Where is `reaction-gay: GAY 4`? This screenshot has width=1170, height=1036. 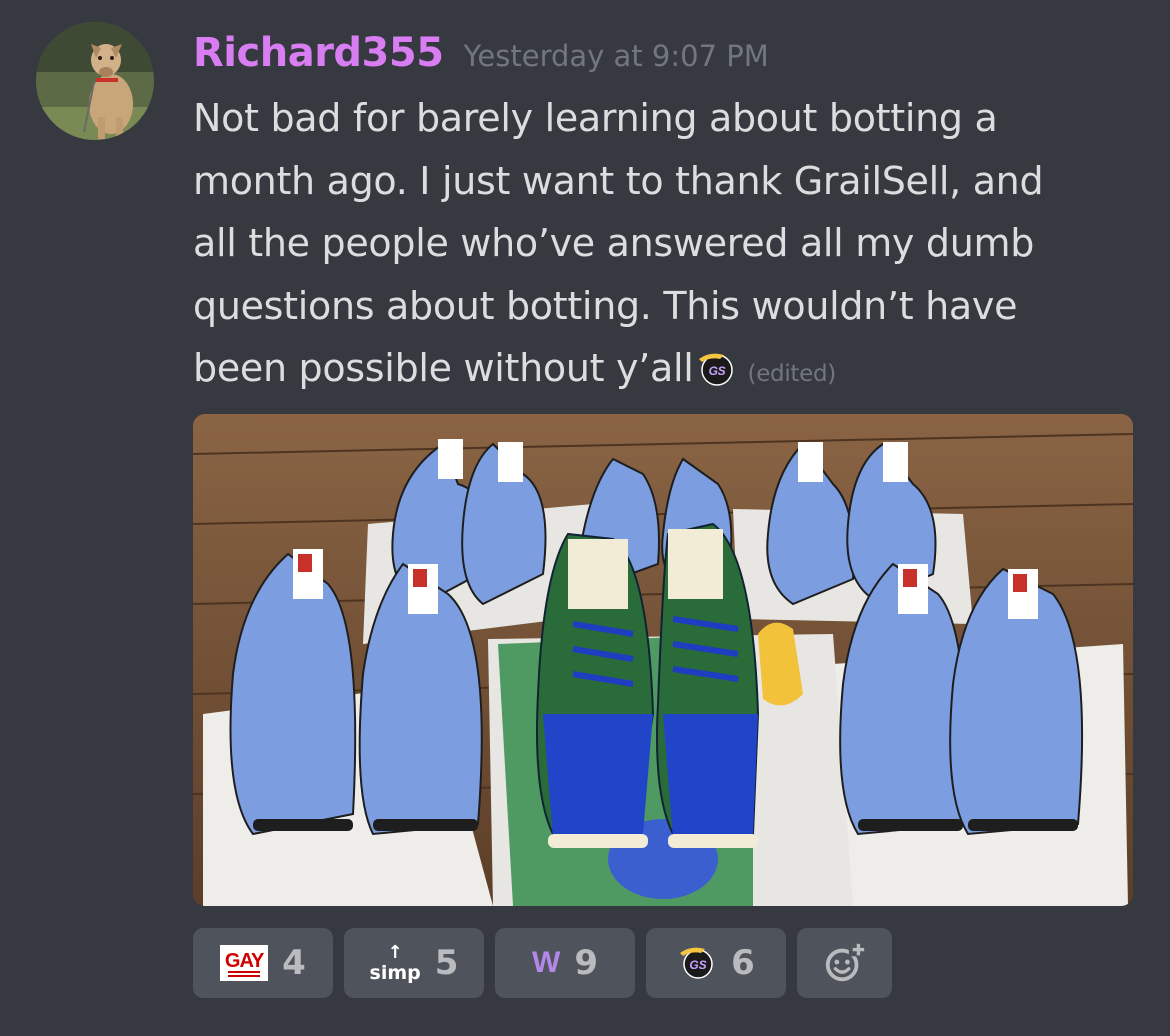
reaction-gay: GAY 4 is located at coordinates (263, 963).